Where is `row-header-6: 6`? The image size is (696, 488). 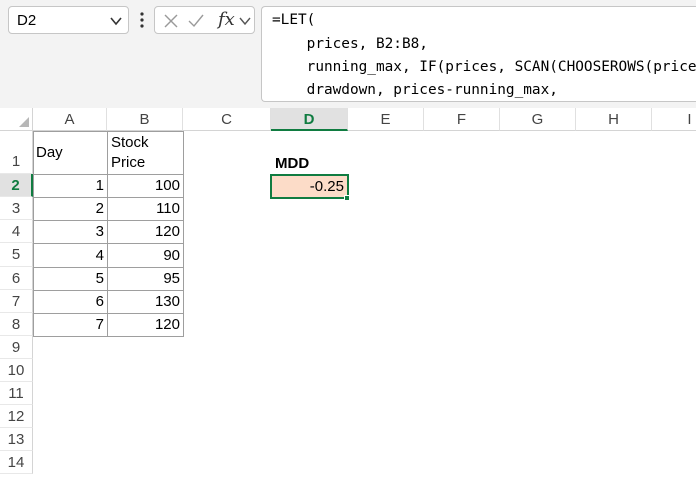
row-header-6: 6 is located at coordinates (16, 278).